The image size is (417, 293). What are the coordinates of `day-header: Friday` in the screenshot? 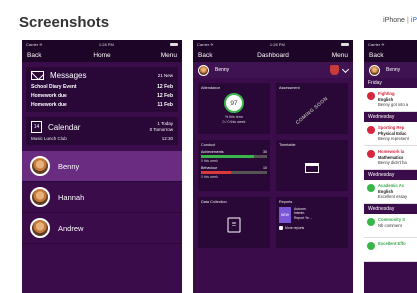 It's located at (390, 83).